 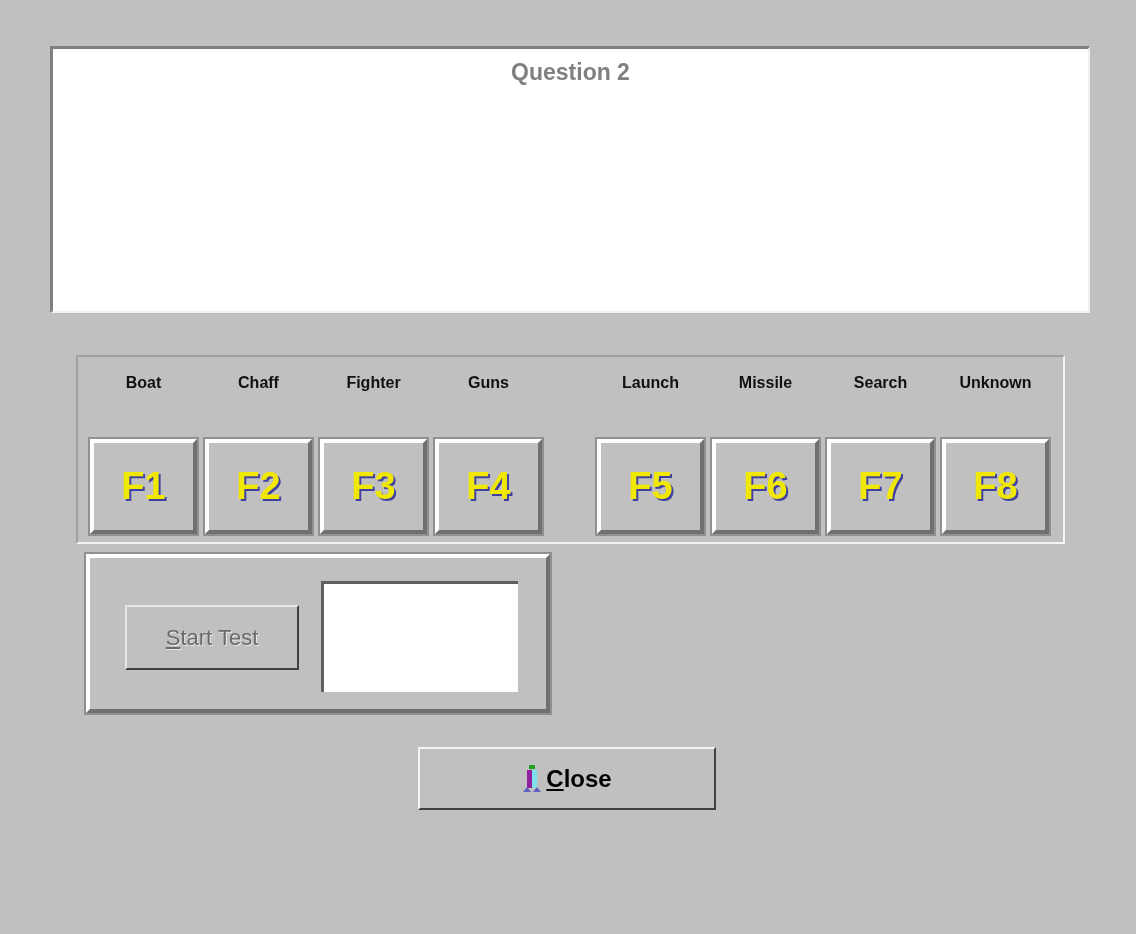 What do you see at coordinates (880, 486) in the screenshot?
I see `function-key-button: F7` at bounding box center [880, 486].